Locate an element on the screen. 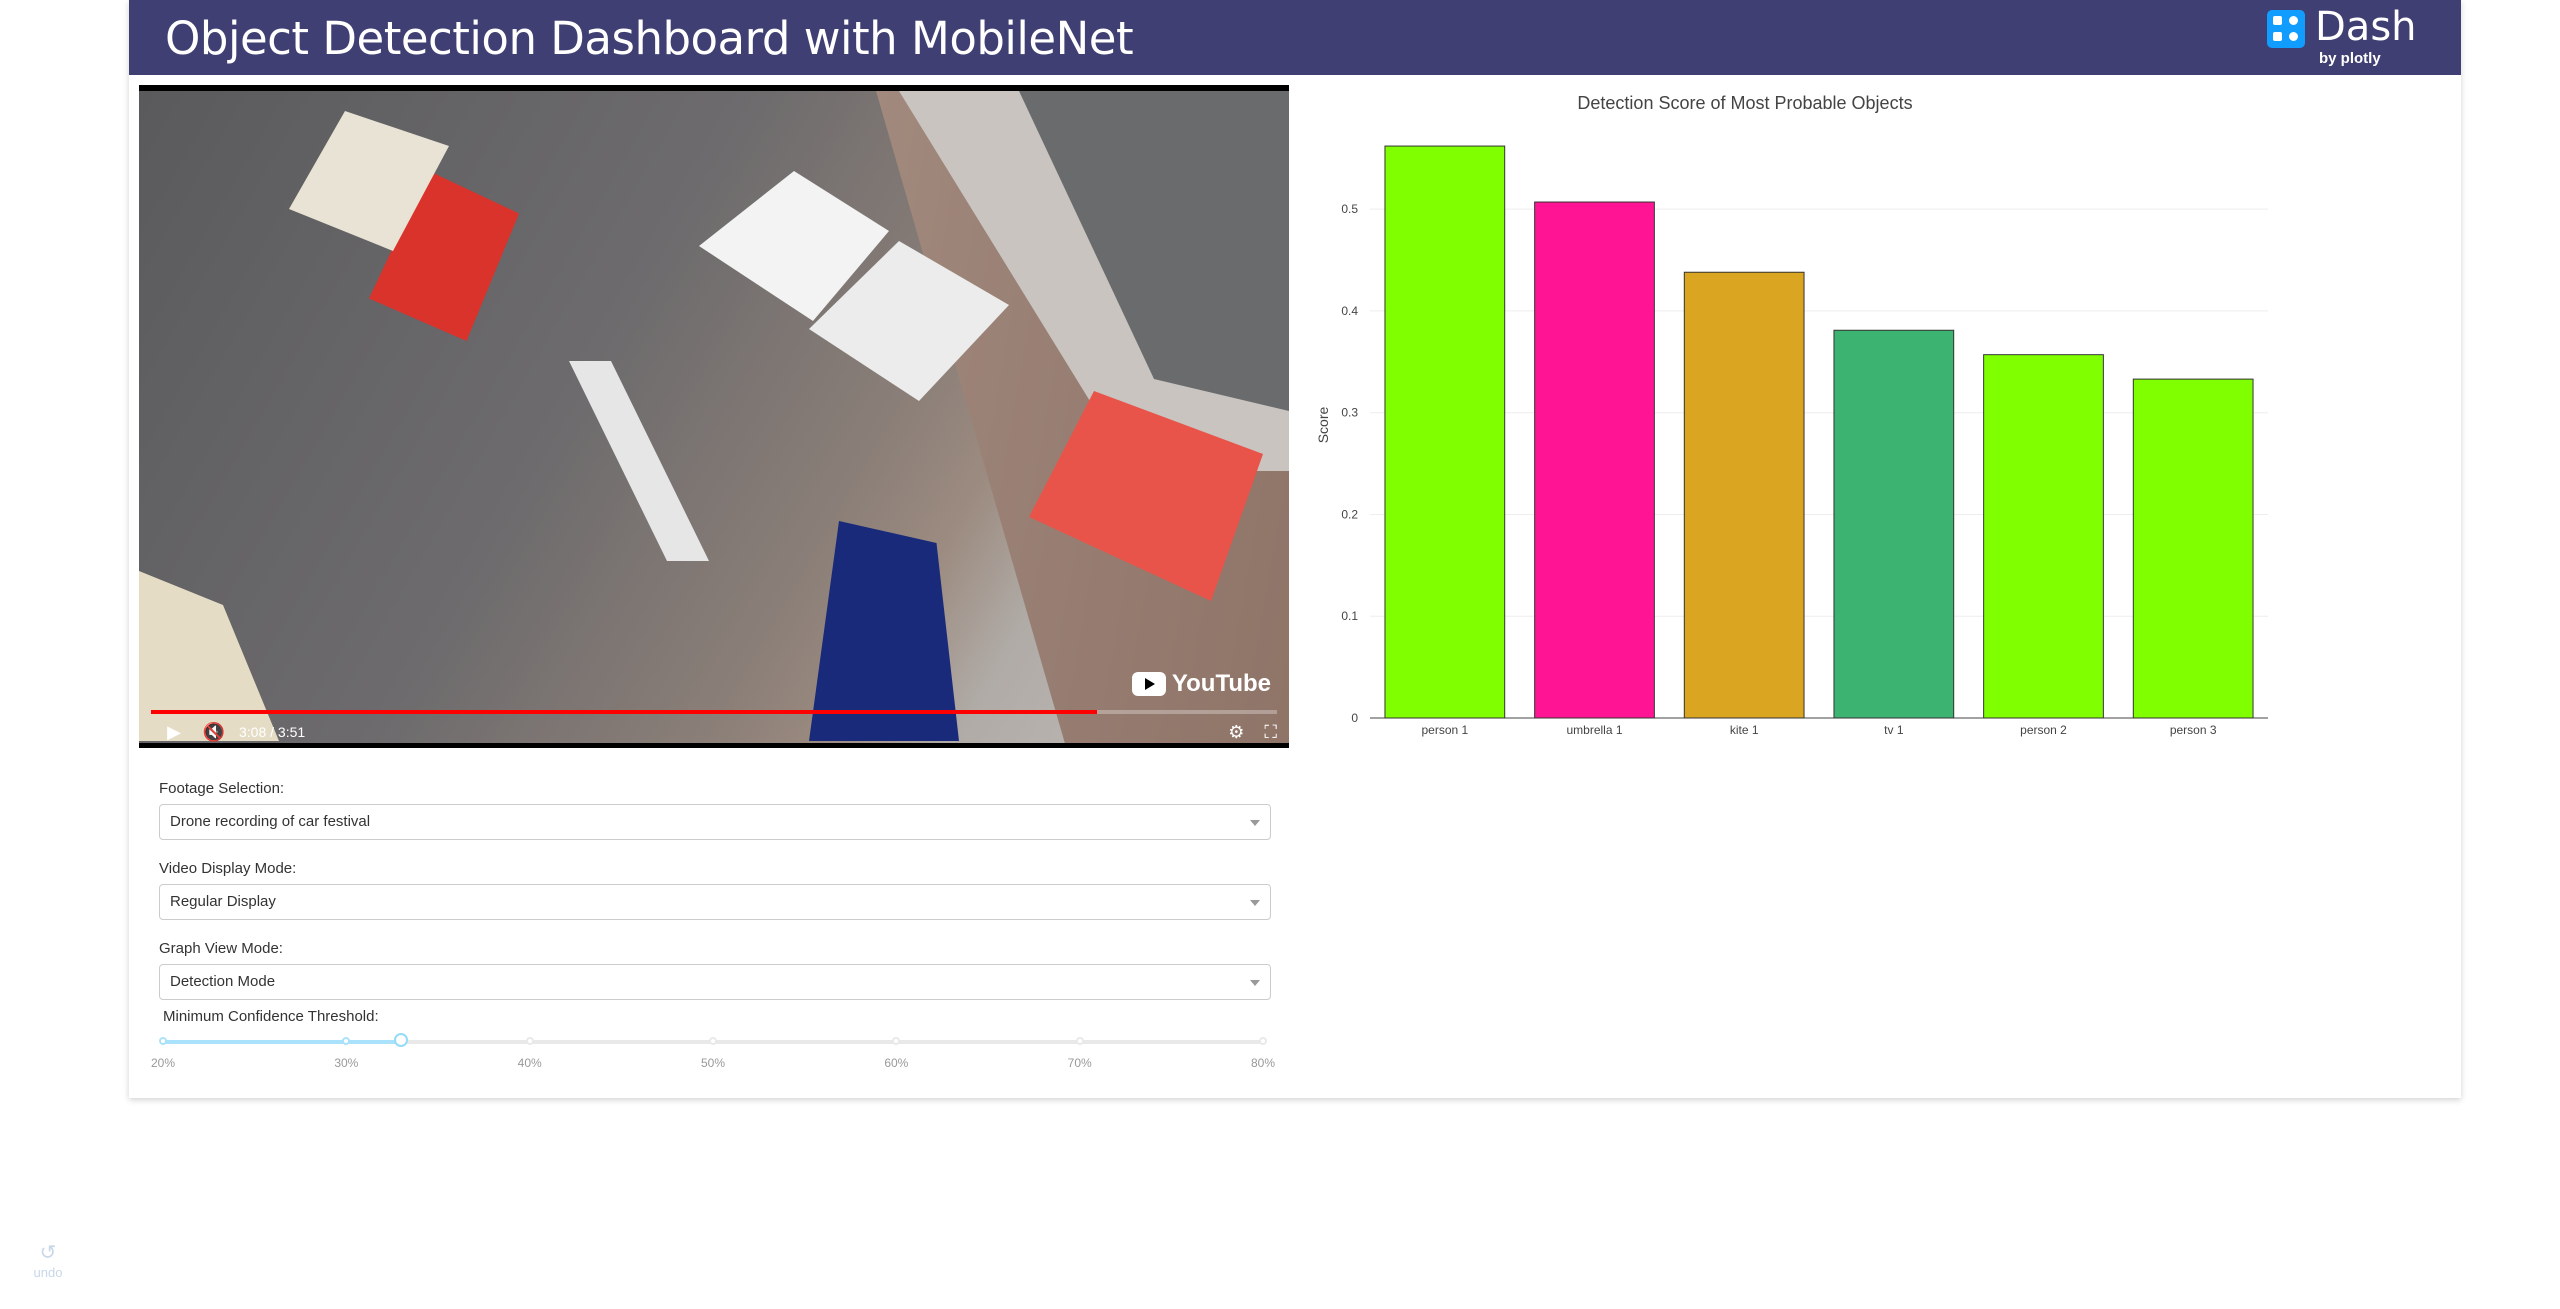  undo-button: ↺ undo is located at coordinates (48, 1260).